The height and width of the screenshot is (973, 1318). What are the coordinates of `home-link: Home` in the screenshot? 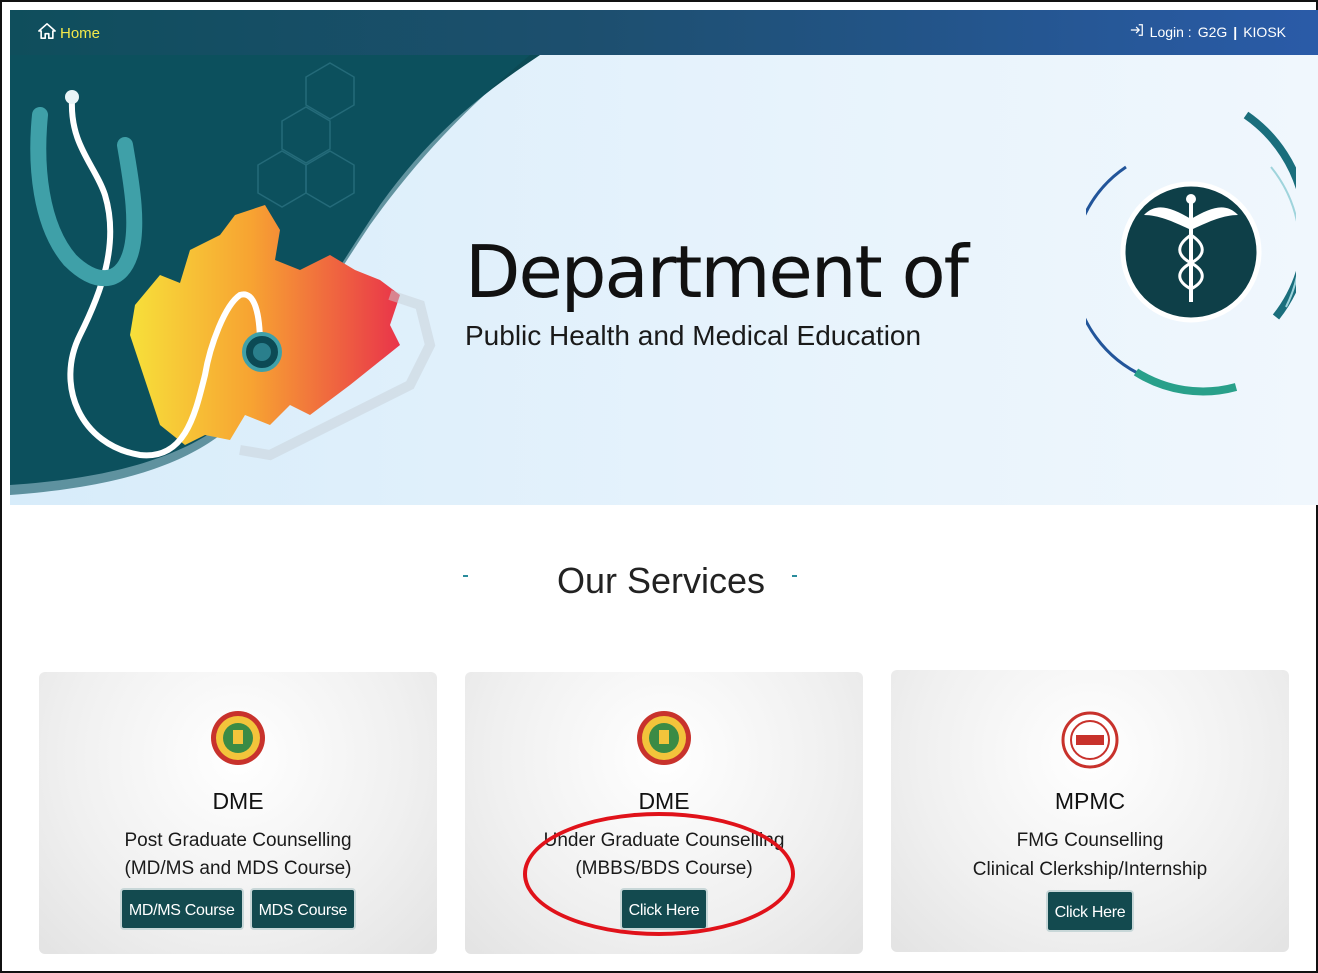 It's located at (69, 33).